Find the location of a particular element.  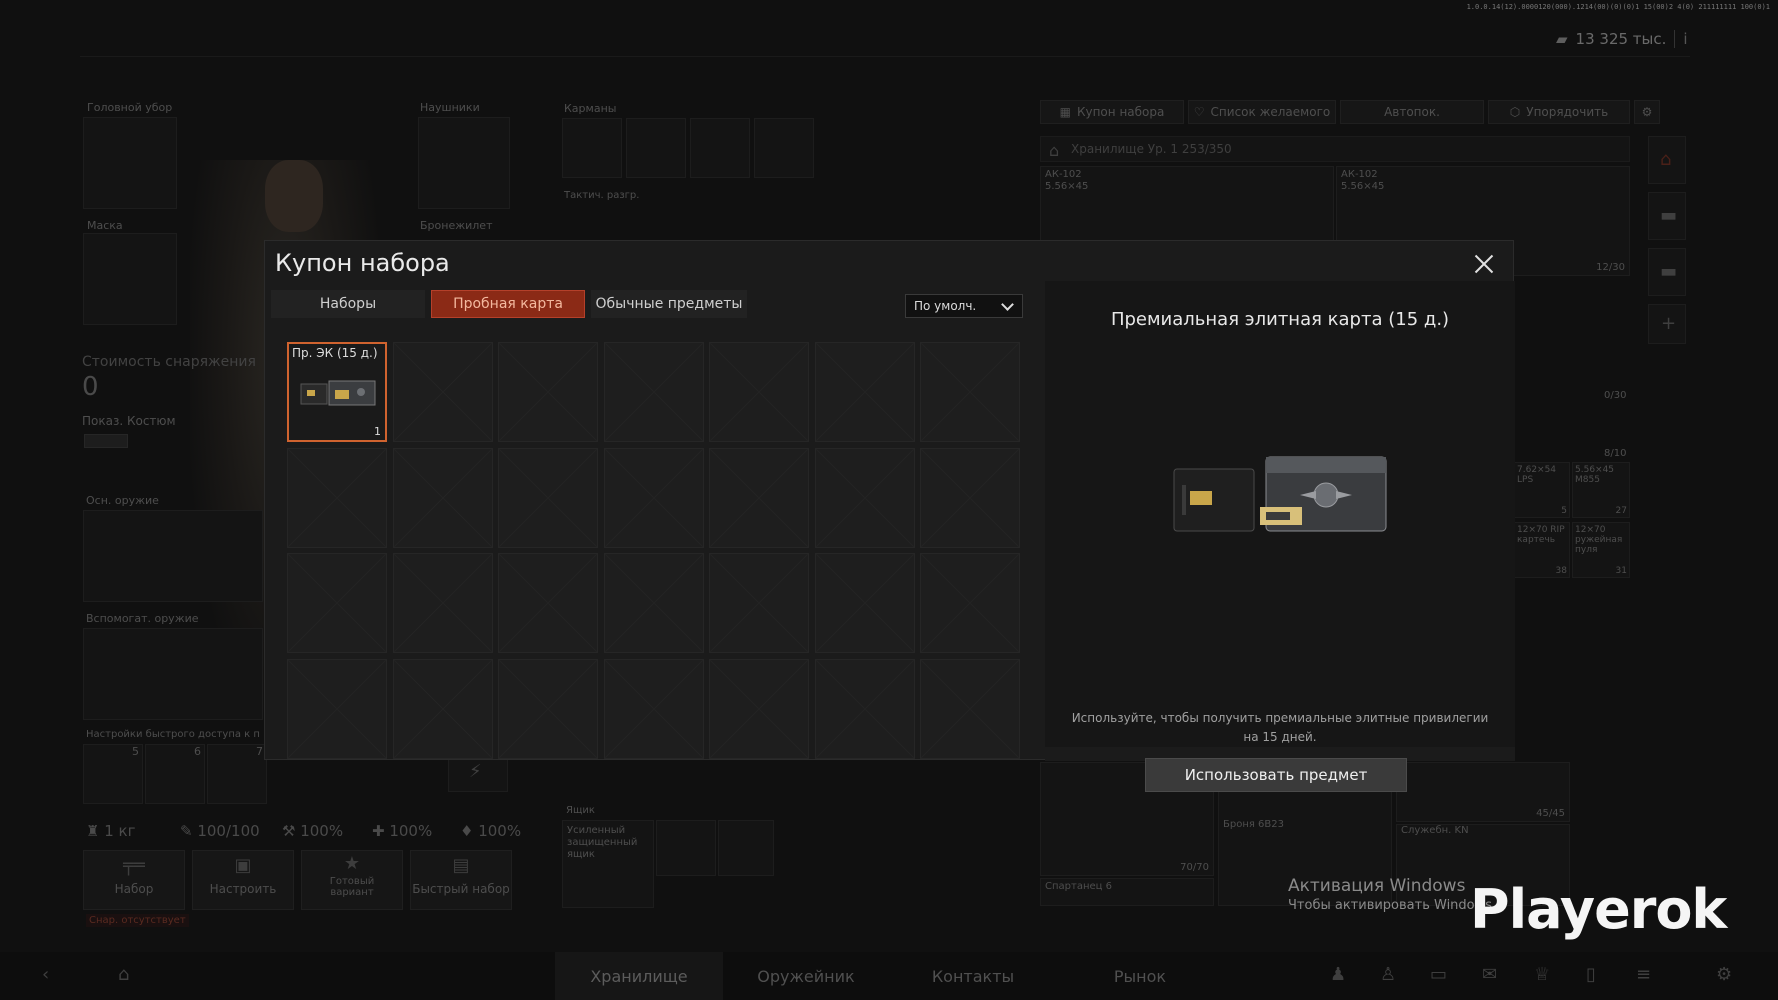

close-icon is located at coordinates (1484, 264).